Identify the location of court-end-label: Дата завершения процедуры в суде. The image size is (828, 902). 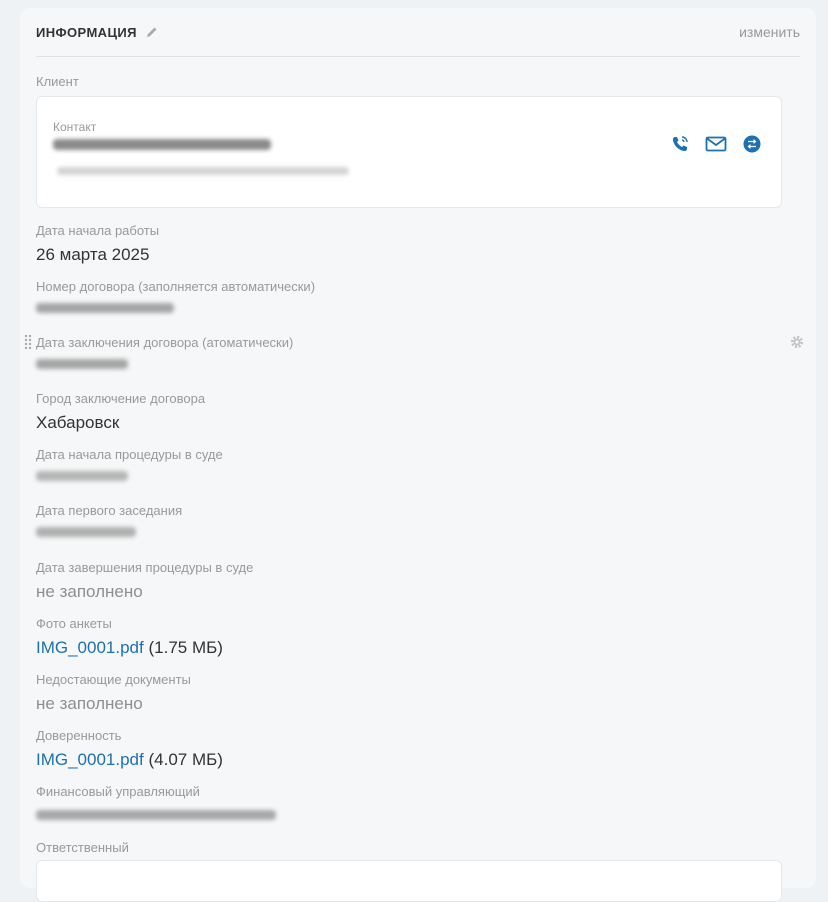
(145, 567).